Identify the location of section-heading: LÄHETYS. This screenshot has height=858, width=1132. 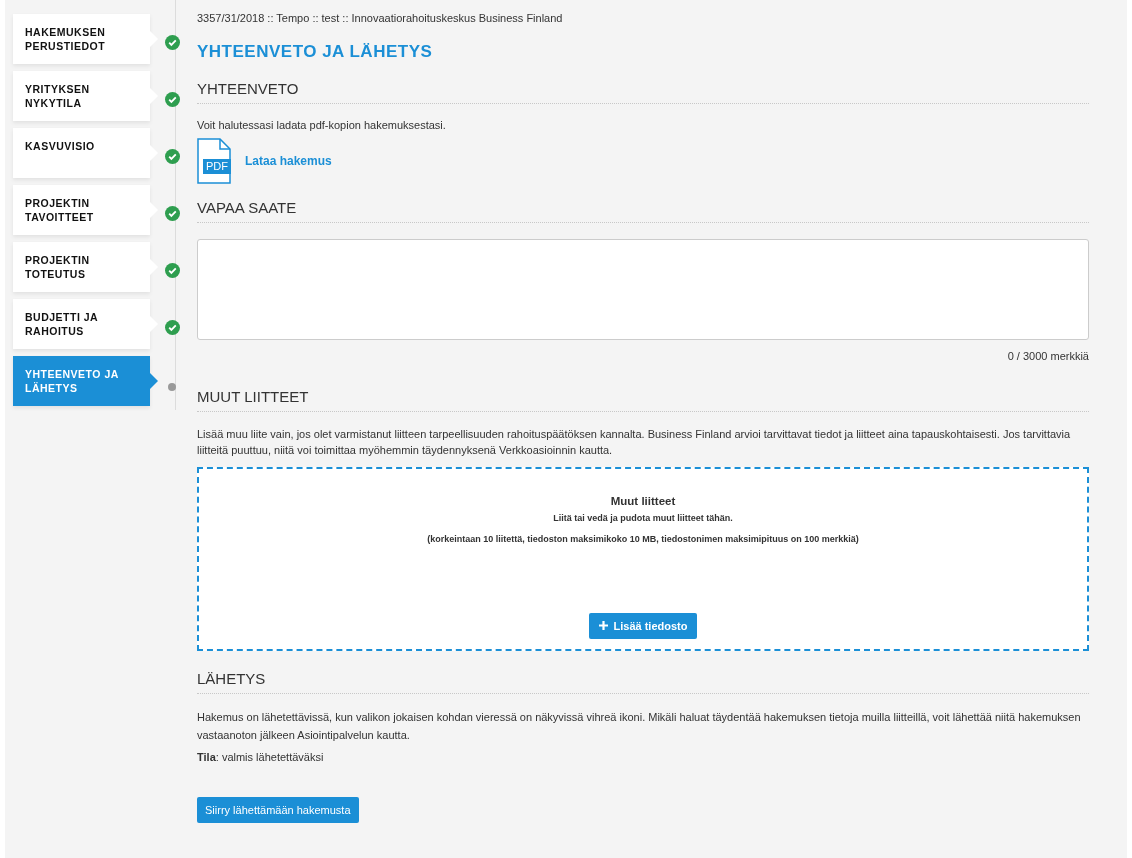
(232, 678).